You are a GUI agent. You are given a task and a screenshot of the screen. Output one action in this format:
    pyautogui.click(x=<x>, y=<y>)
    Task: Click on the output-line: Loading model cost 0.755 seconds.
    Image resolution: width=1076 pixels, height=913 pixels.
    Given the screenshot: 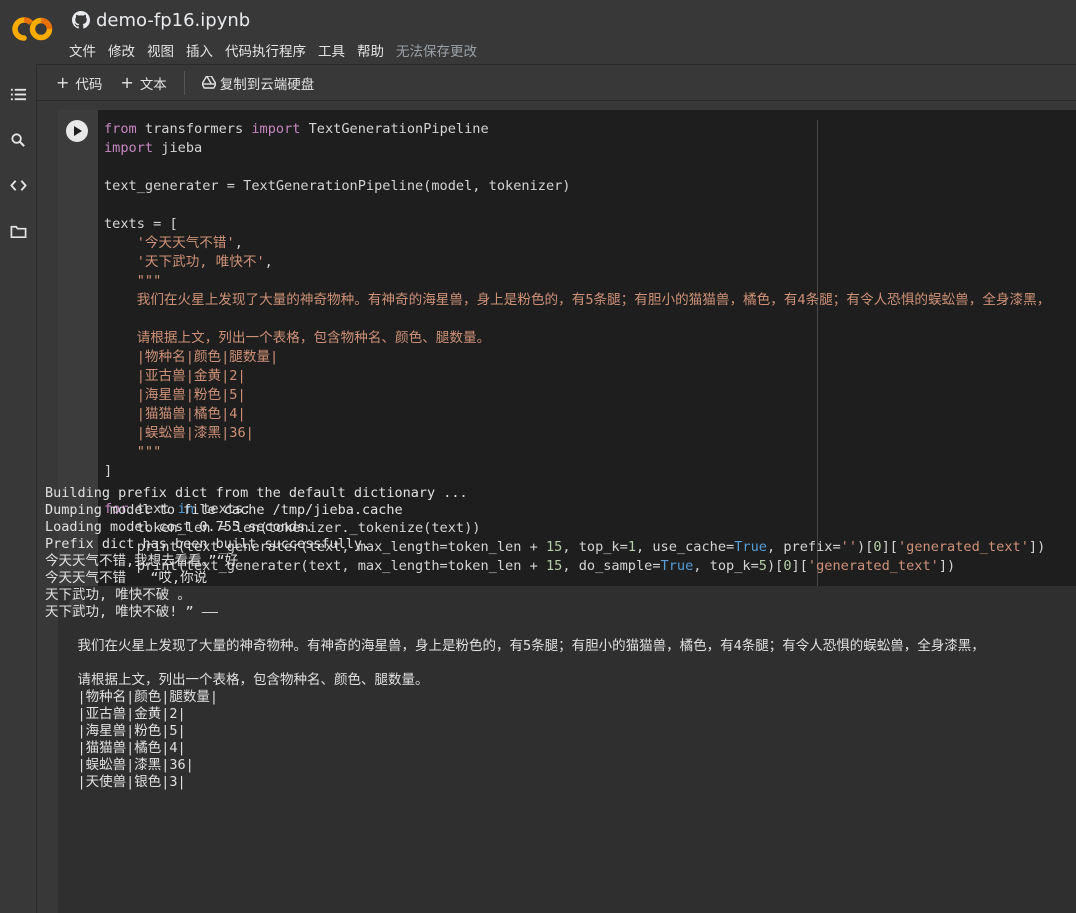 What is the action you would take?
    pyautogui.click(x=179, y=527)
    